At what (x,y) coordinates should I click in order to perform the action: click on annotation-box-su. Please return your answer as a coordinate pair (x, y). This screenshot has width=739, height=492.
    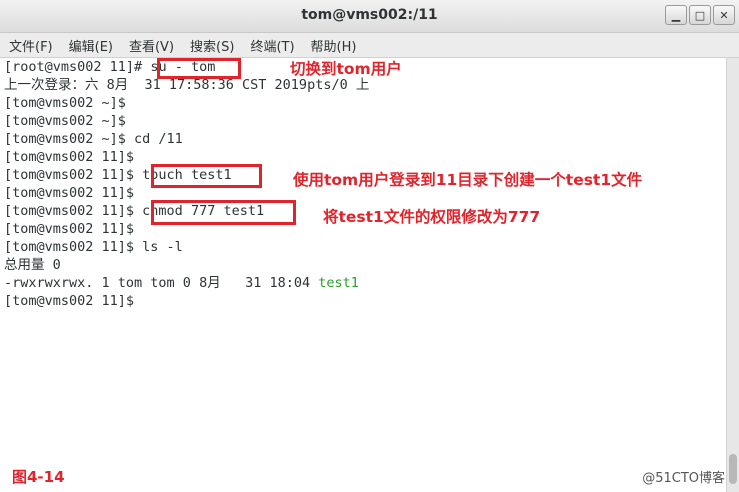
    Looking at the image, I should click on (199, 68).